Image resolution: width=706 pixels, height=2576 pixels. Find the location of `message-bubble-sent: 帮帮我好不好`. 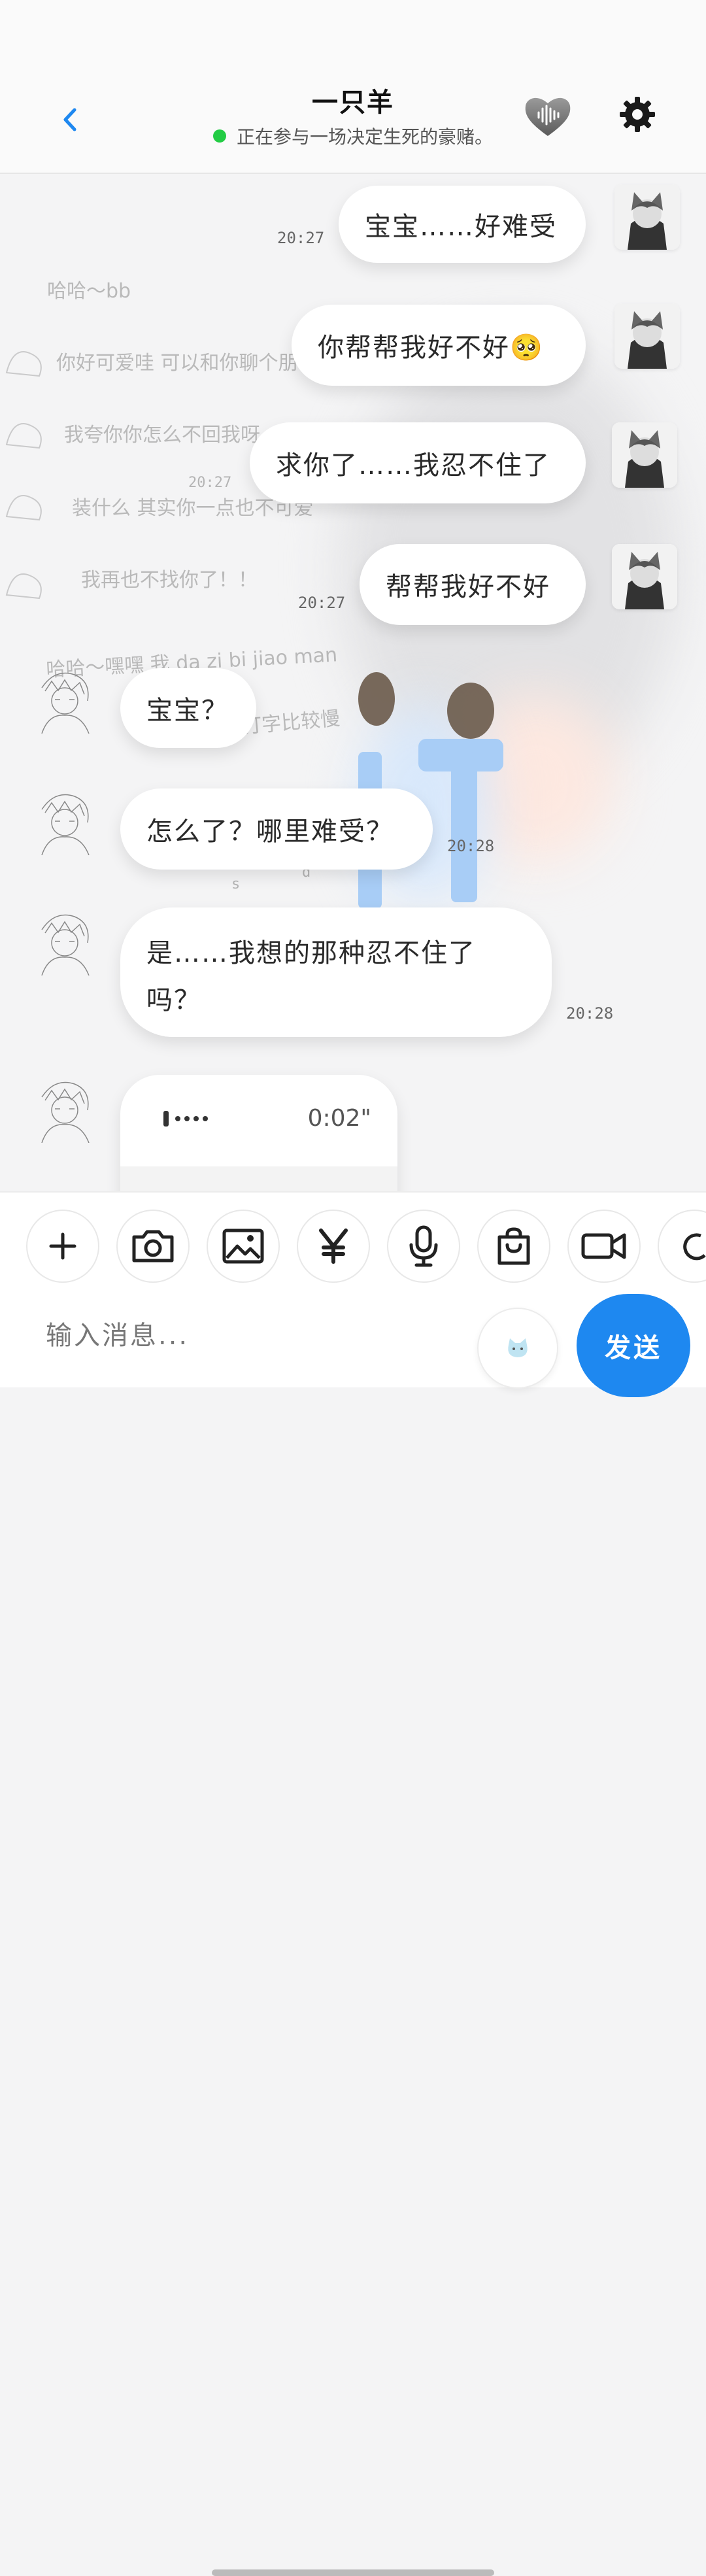

message-bubble-sent: 帮帮我好不好 is located at coordinates (473, 584).